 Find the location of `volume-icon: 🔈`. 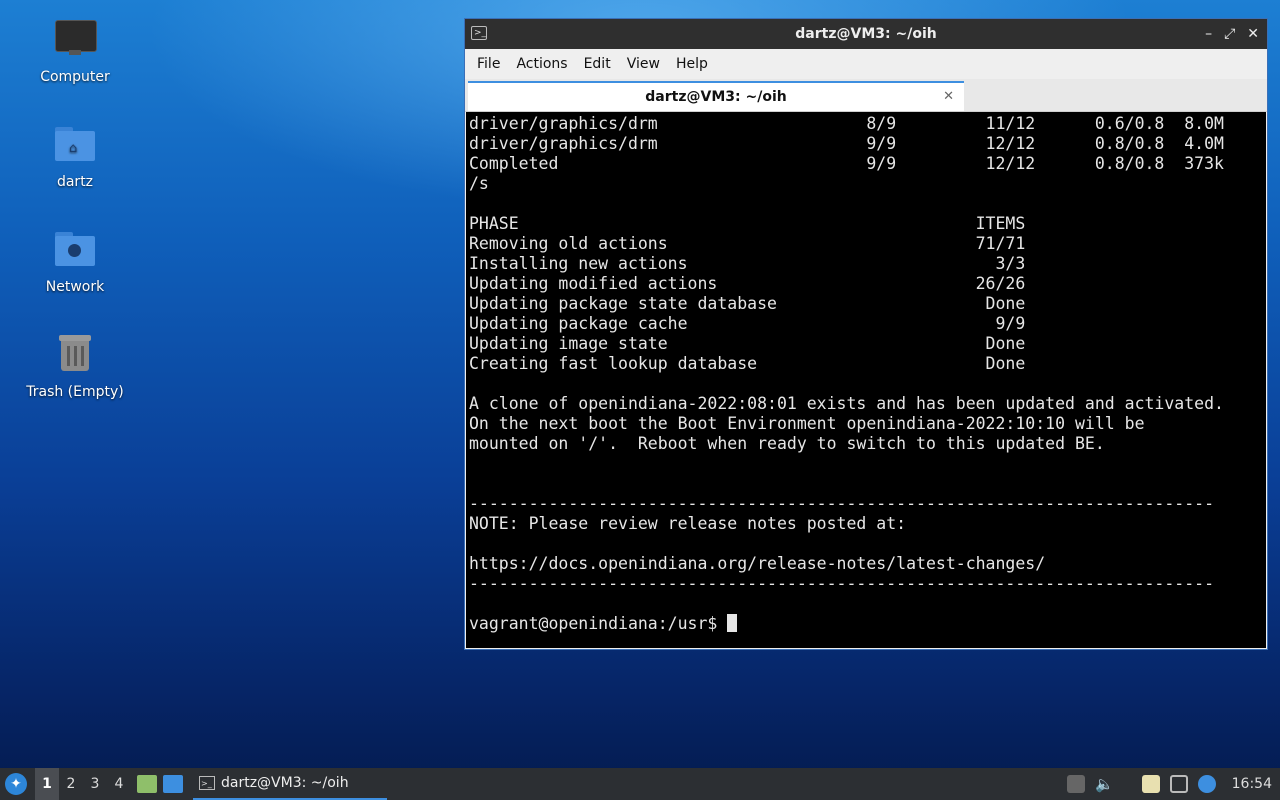

volume-icon: 🔈 is located at coordinates (1104, 784).